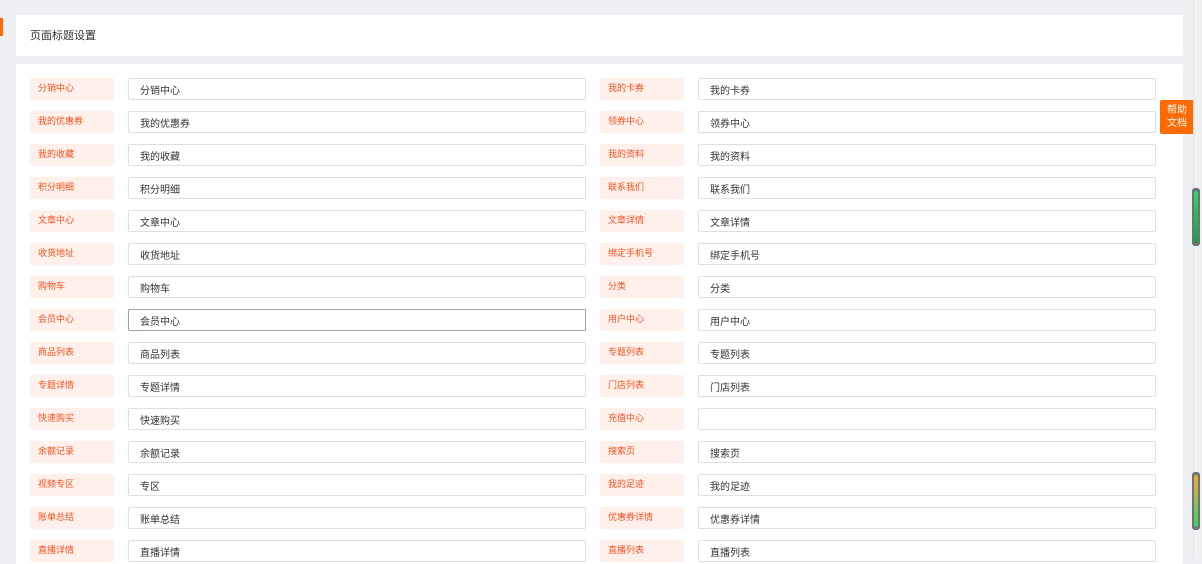 This screenshot has height=564, width=1202. Describe the element at coordinates (642, 419) in the screenshot. I see `field-label: 充值中心` at that location.